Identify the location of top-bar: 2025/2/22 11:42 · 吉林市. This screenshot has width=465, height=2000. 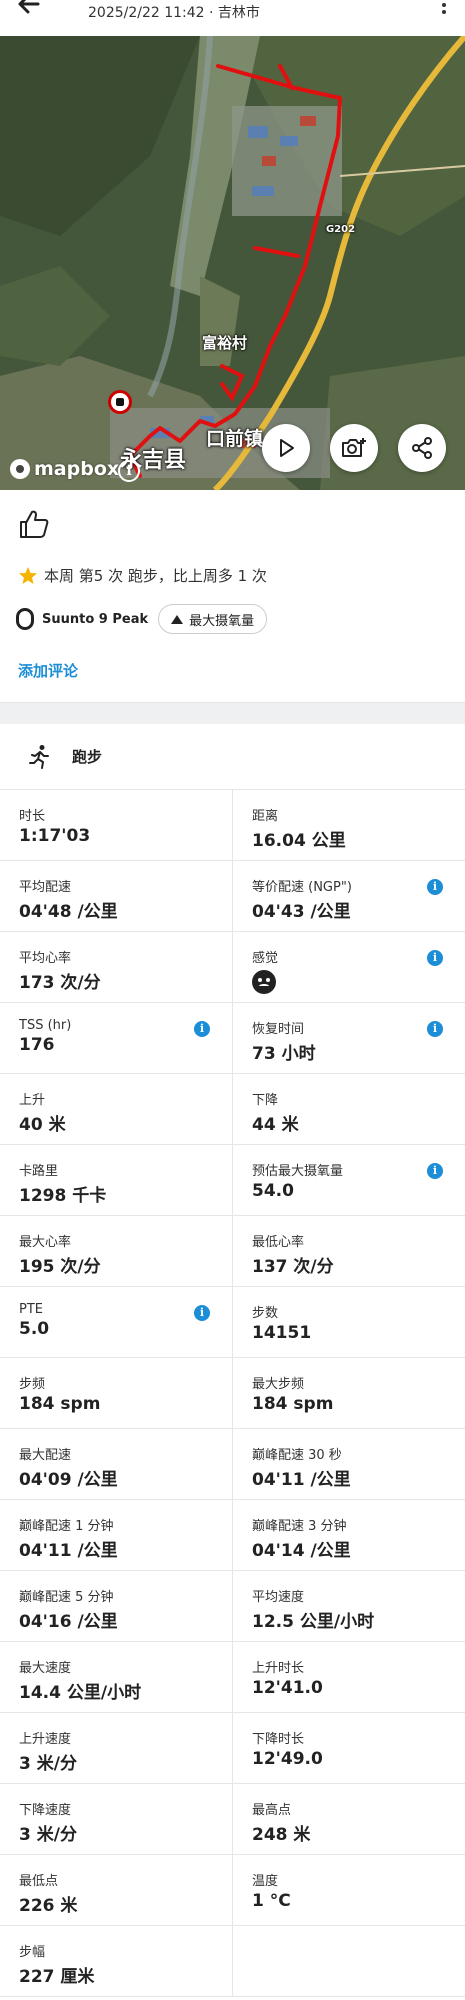
(232, 18).